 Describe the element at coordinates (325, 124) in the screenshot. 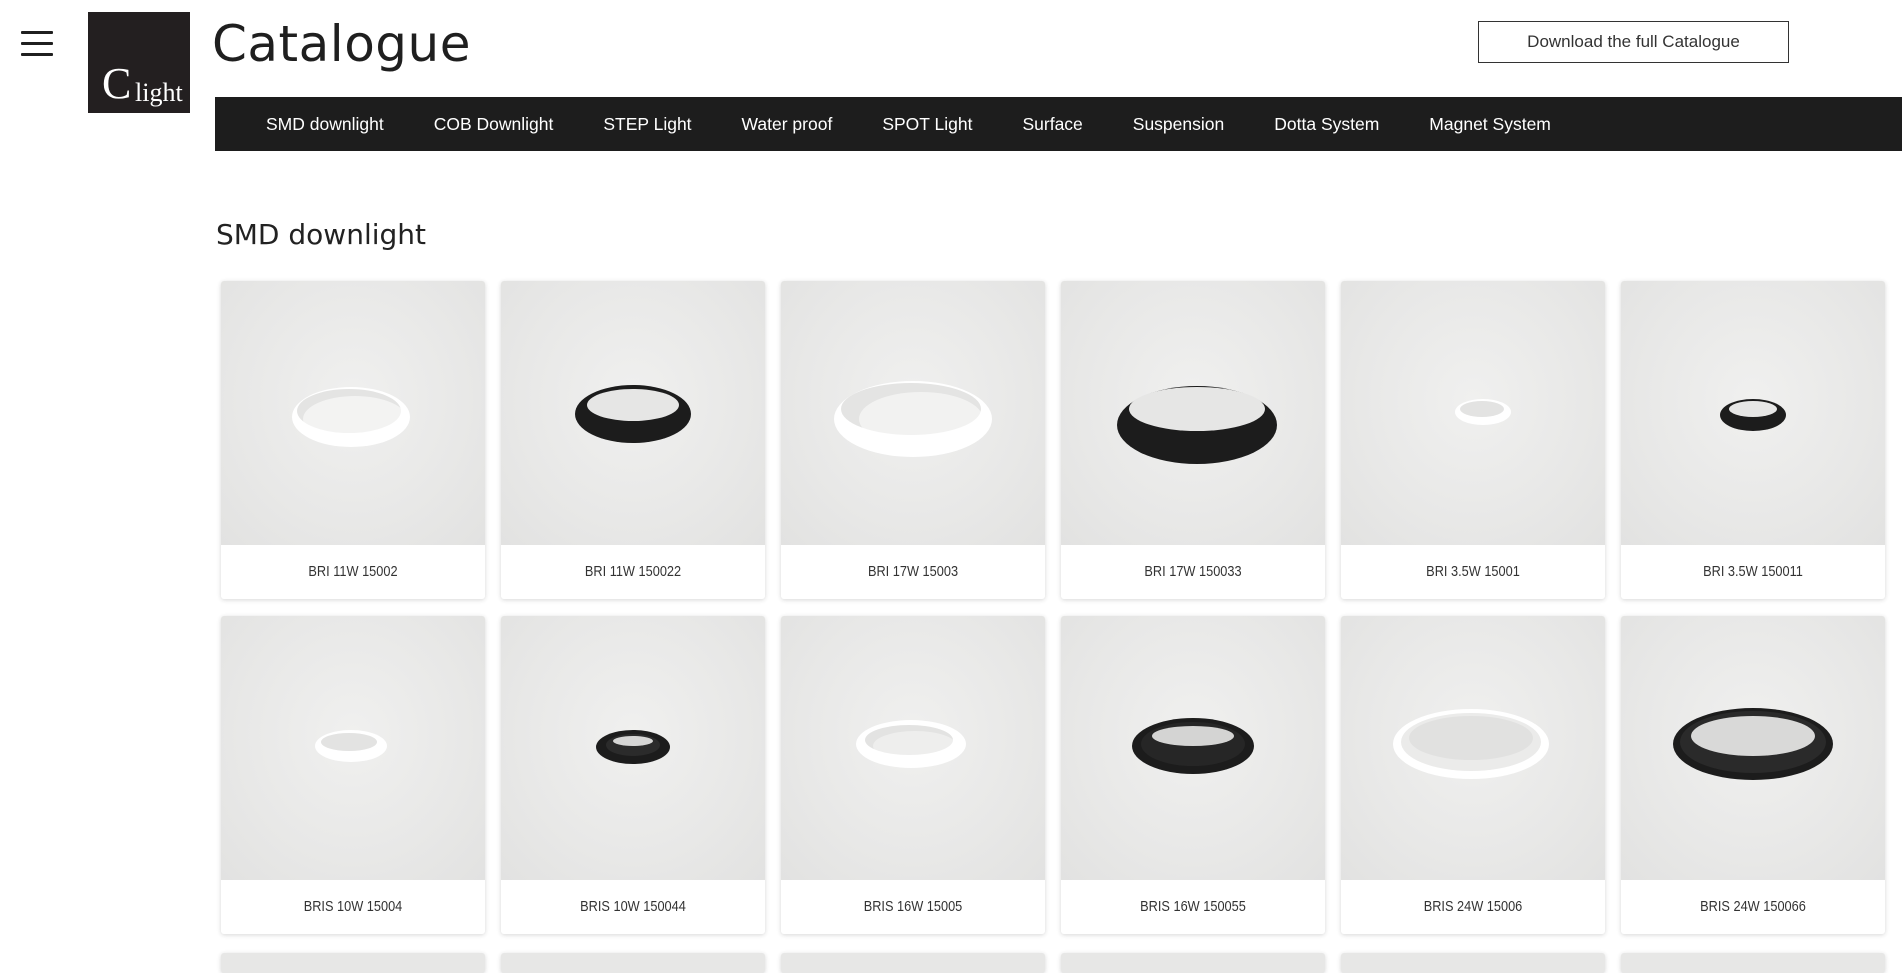

I see `nav-item-smd-downlight: SMD downlight` at that location.